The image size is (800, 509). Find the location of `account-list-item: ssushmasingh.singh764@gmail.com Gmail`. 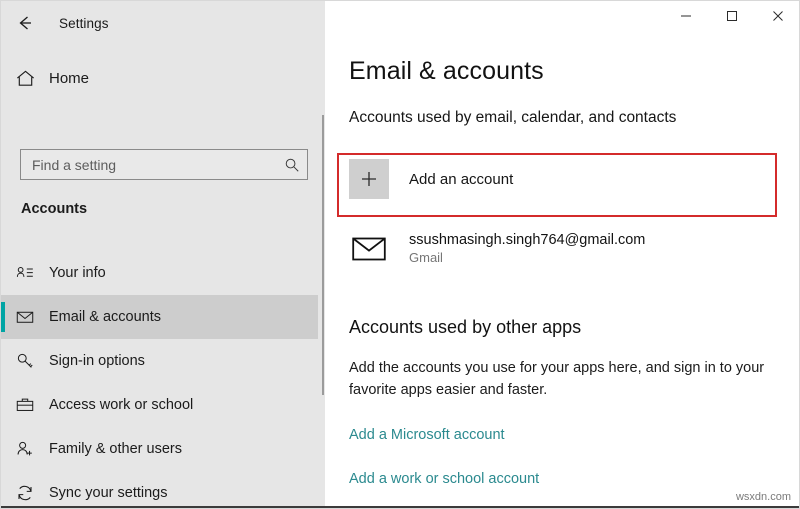

account-list-item: ssushmasingh.singh764@gmail.com Gmail is located at coordinates (564, 249).